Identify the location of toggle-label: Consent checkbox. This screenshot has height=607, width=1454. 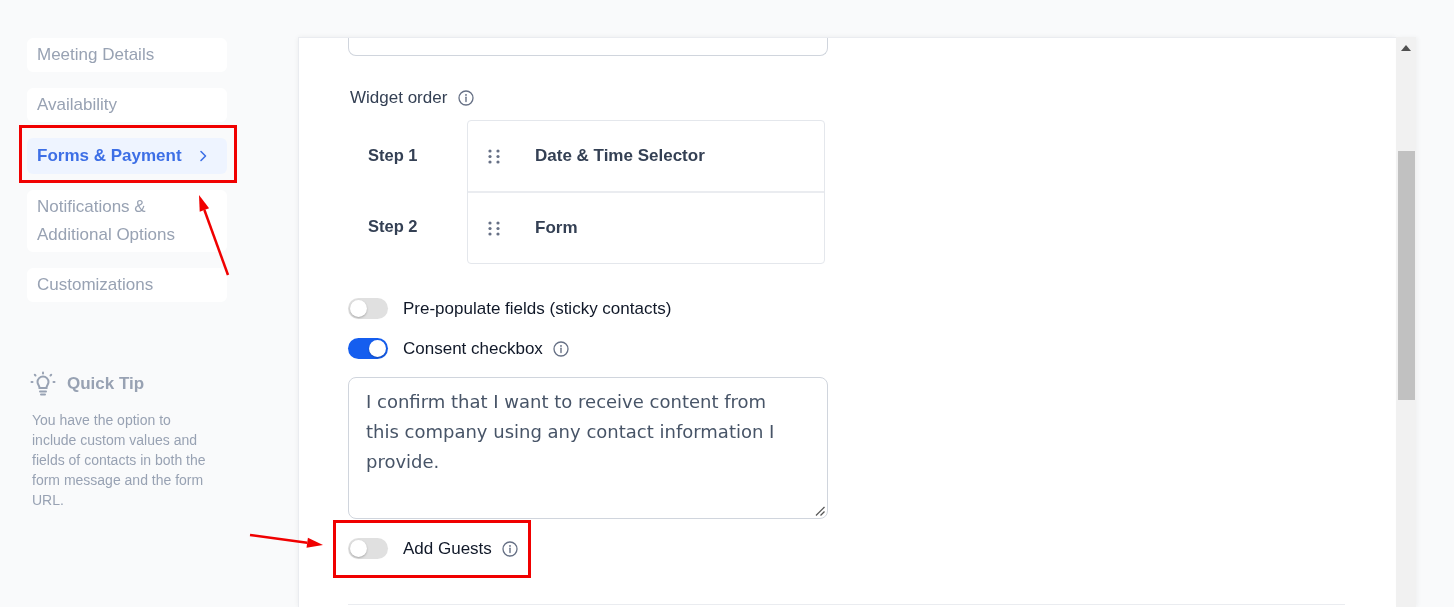
(473, 348).